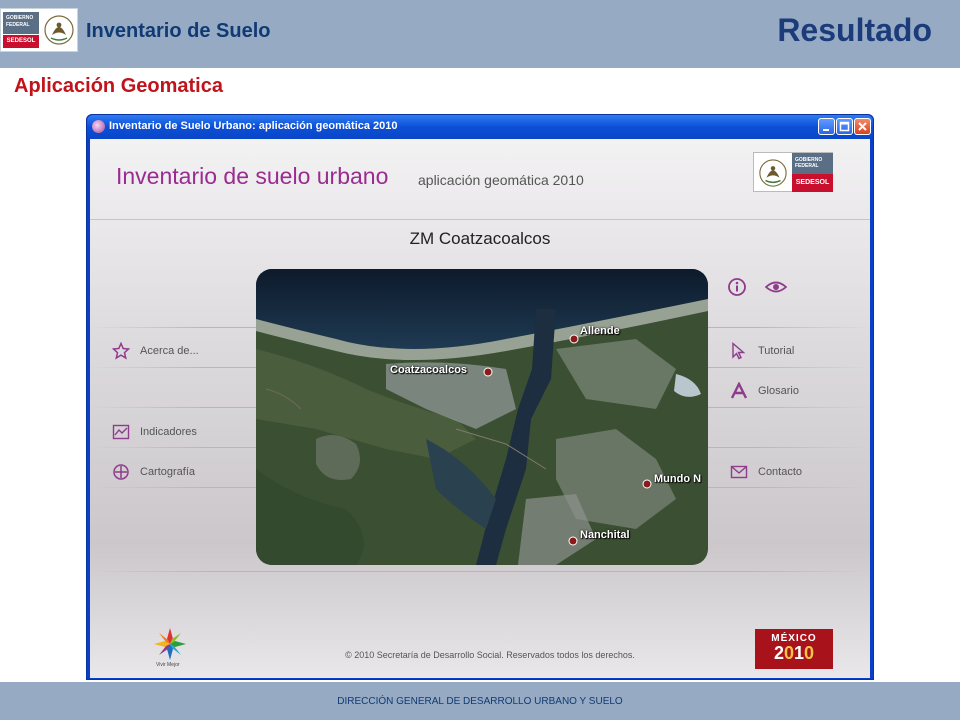  I want to click on mexico-logo-year: 2010, so click(794, 653).